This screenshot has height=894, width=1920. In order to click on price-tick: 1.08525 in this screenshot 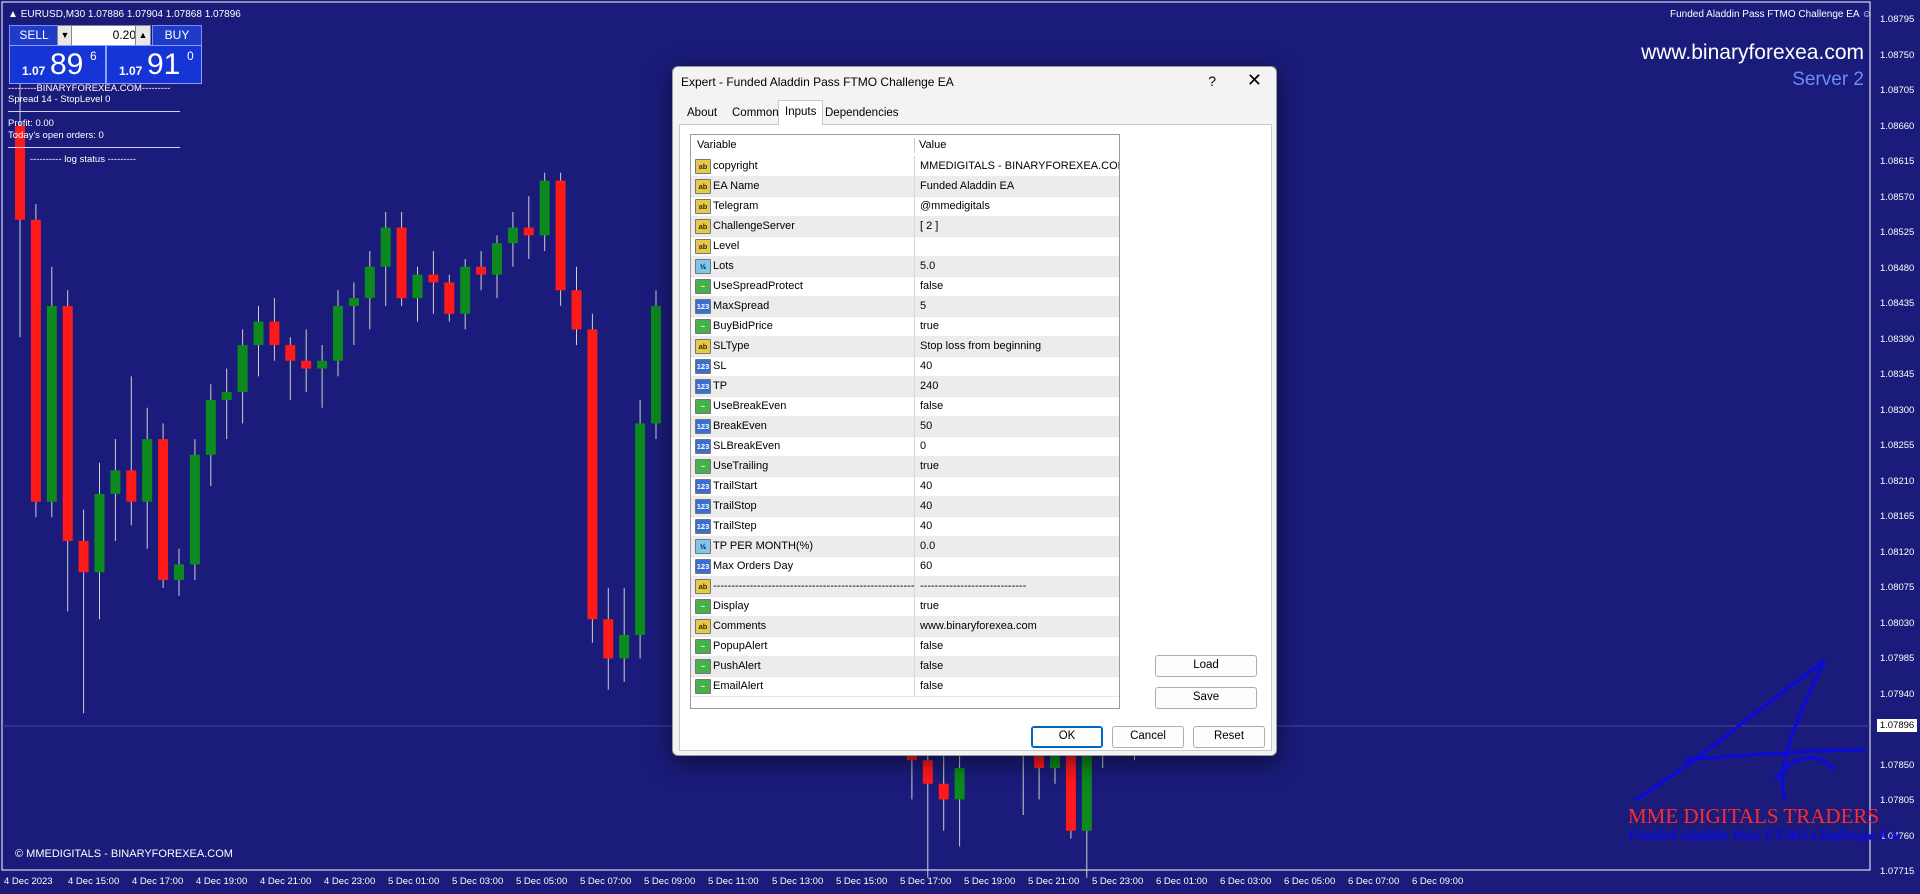, I will do `click(1897, 232)`.